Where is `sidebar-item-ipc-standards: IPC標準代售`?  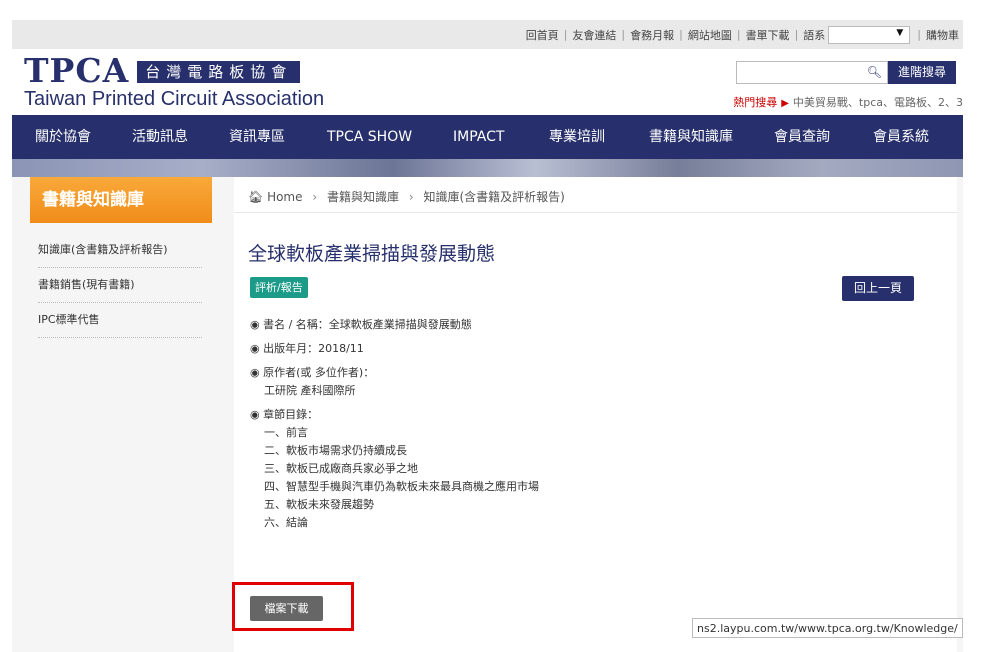
sidebar-item-ipc-standards: IPC標準代售 is located at coordinates (120, 320).